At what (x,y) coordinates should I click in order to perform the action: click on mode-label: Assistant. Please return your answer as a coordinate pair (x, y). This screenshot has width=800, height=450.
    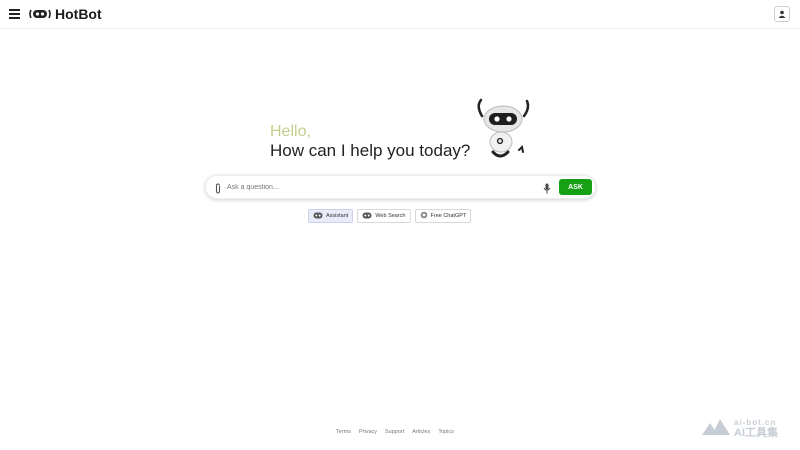
    Looking at the image, I should click on (337, 216).